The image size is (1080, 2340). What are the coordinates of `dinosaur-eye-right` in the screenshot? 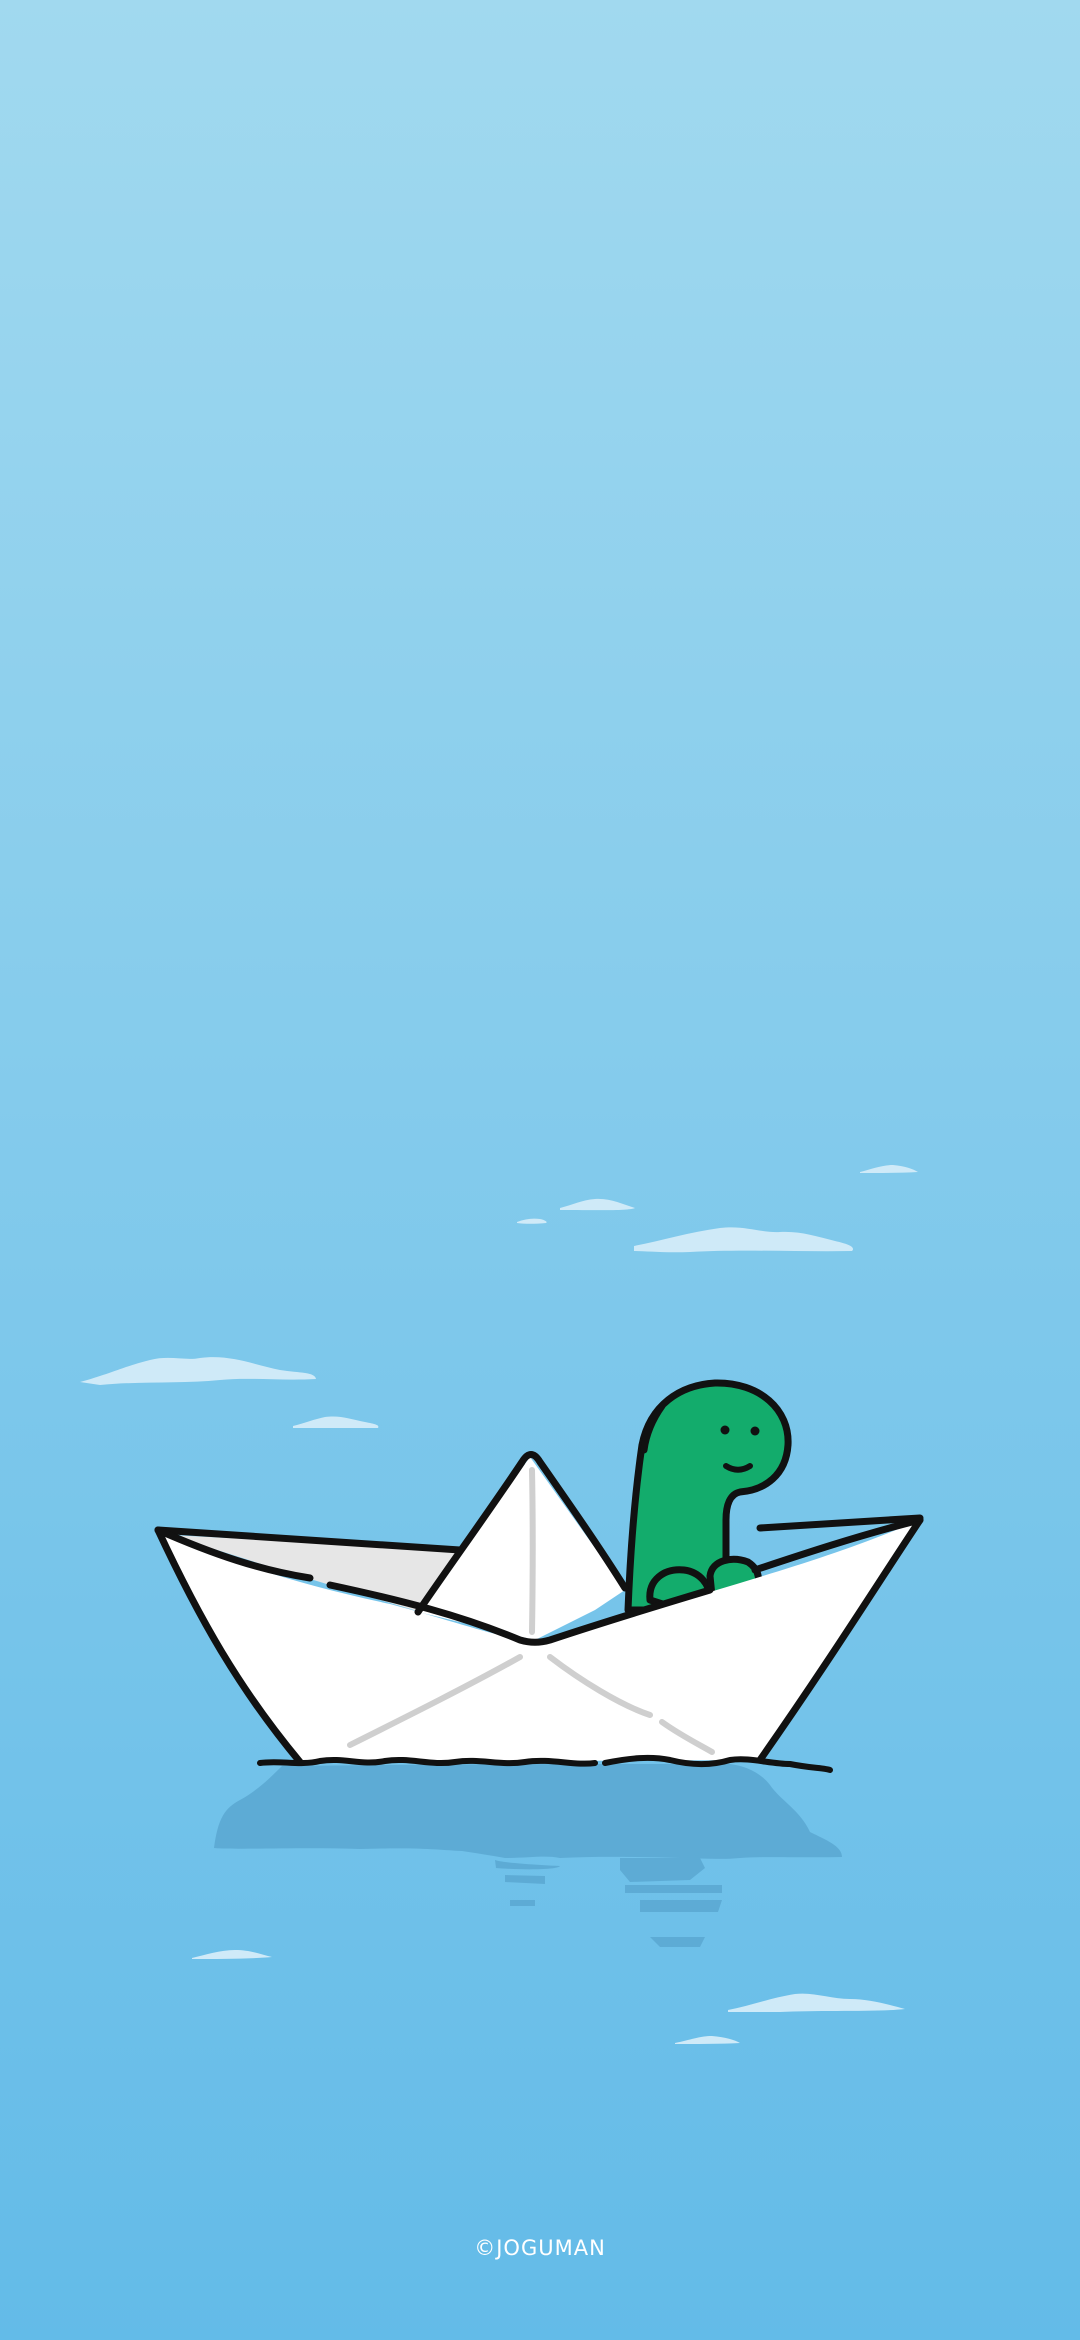 It's located at (755, 1431).